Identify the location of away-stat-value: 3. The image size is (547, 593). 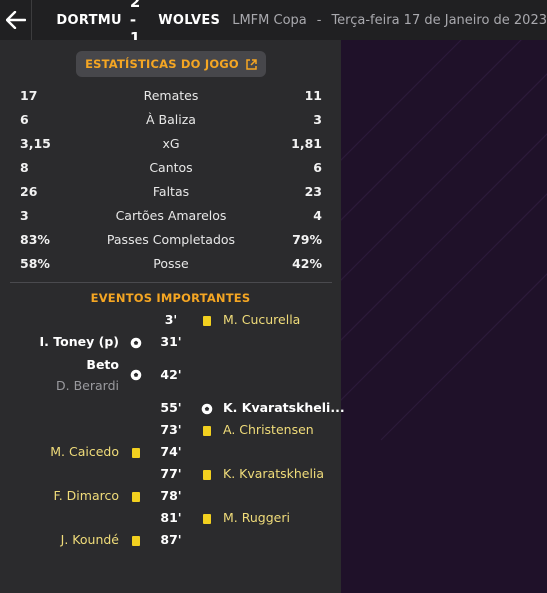
(317, 119).